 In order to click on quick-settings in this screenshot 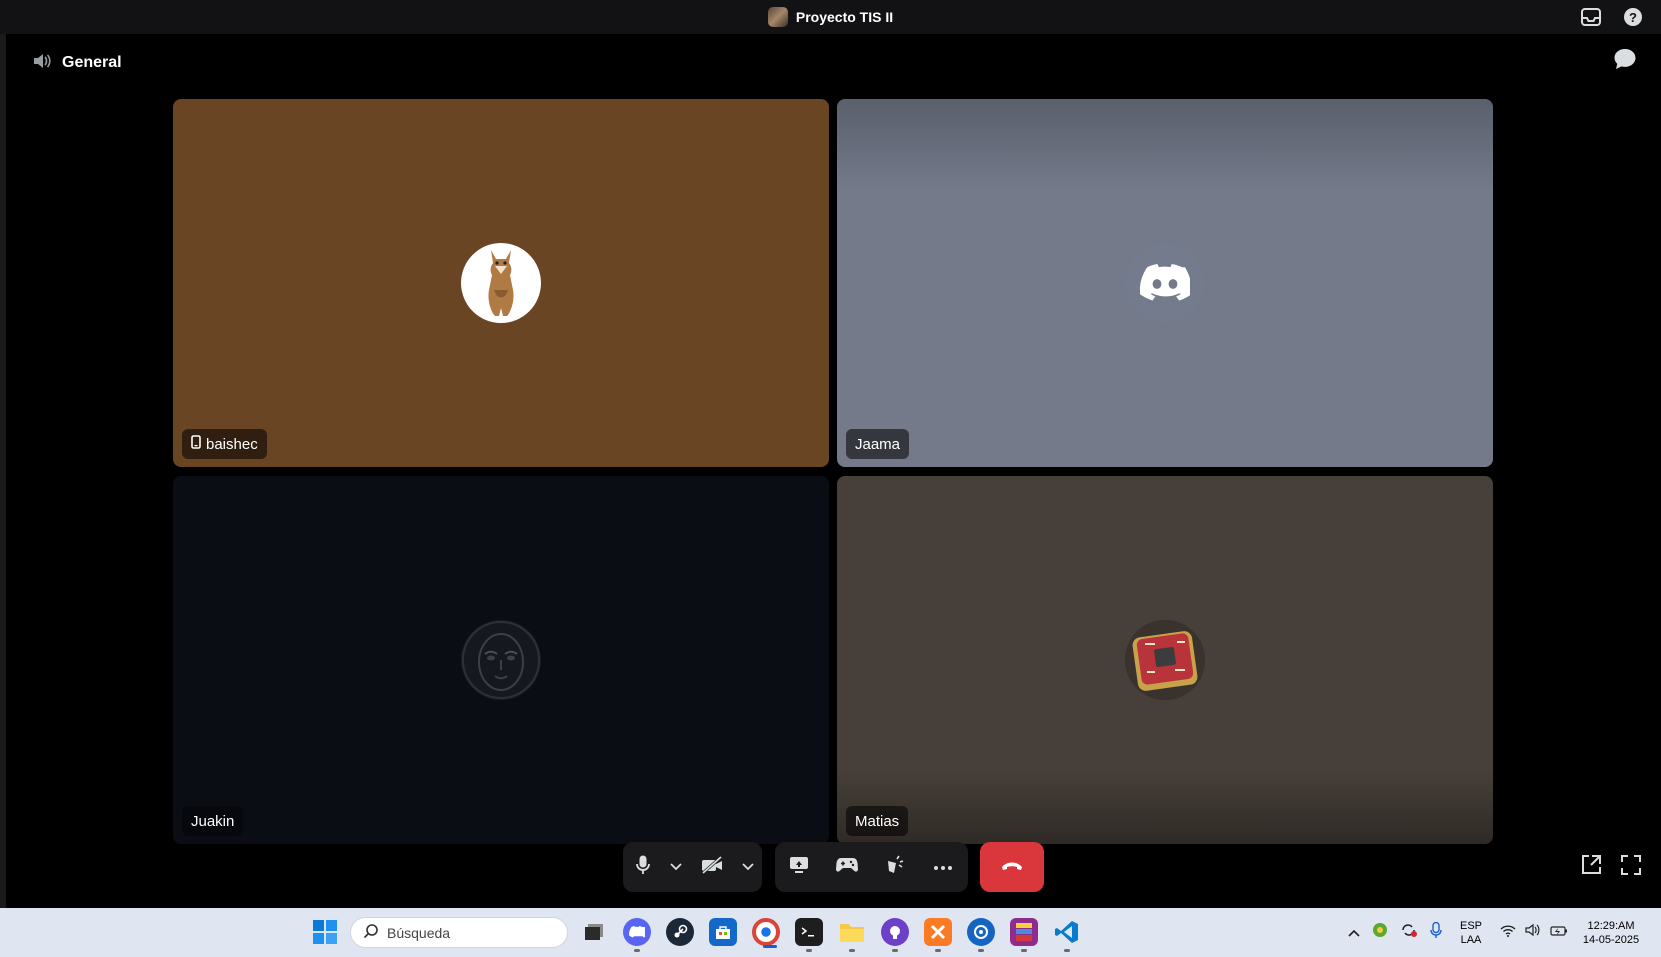, I will do `click(1534, 932)`.